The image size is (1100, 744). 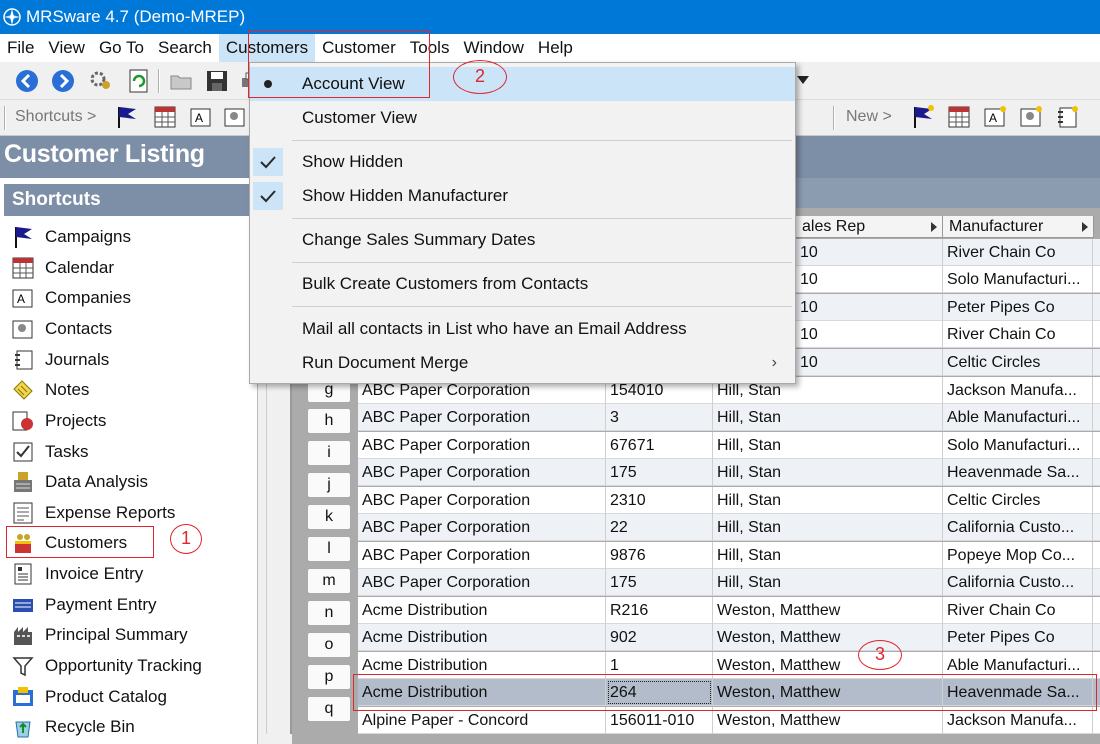 I want to click on column-header-manufacturer: Manufacturer, so click(x=1018, y=227).